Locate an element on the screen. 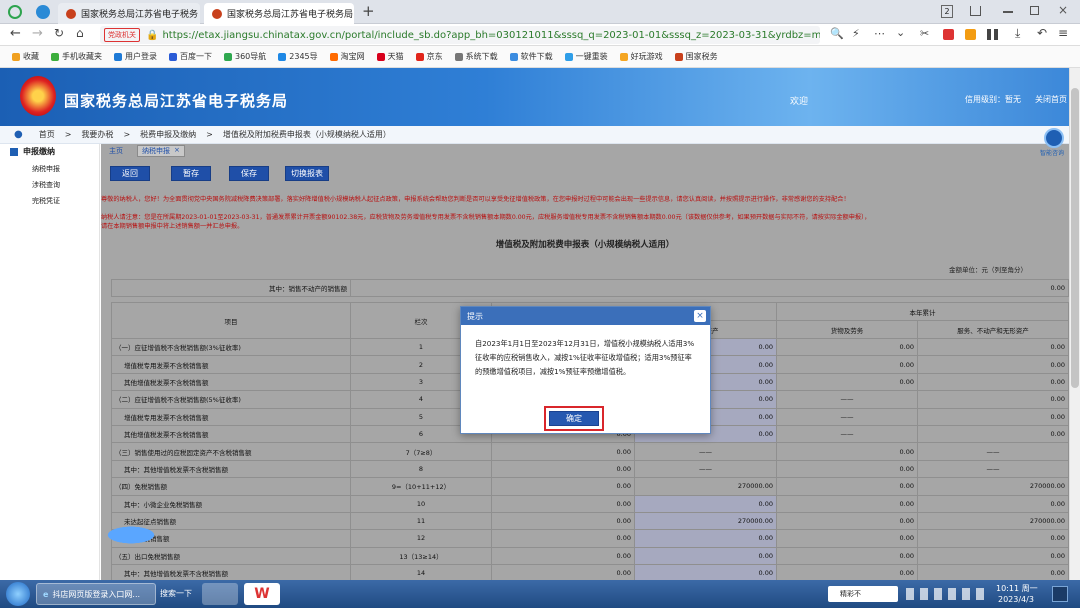 The width and height of the screenshot is (1080, 608). bookmark-item: 国家税务 is located at coordinates (696, 56).